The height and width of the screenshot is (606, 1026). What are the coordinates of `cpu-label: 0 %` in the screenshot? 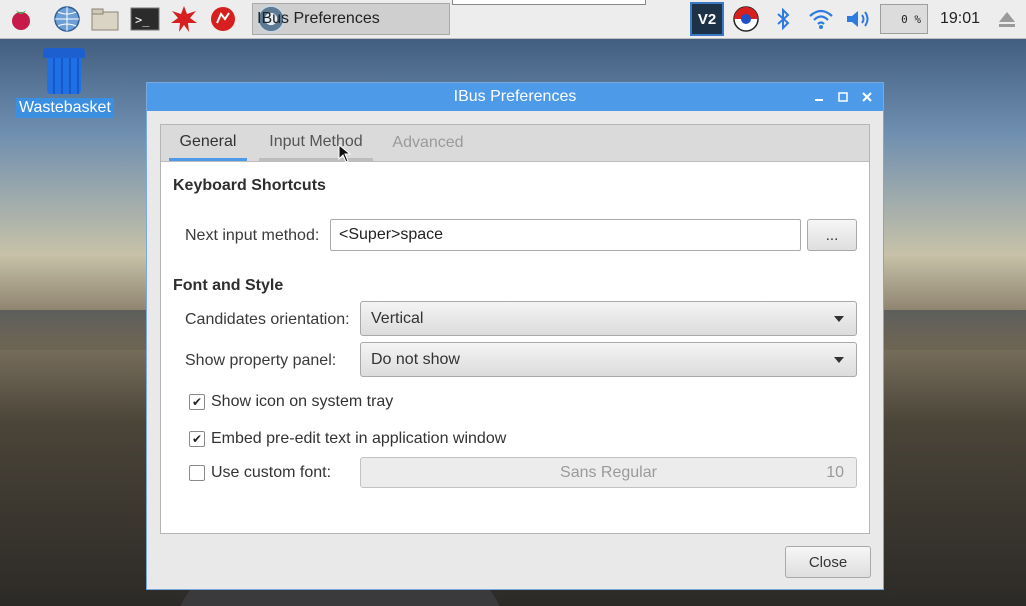 It's located at (911, 19).